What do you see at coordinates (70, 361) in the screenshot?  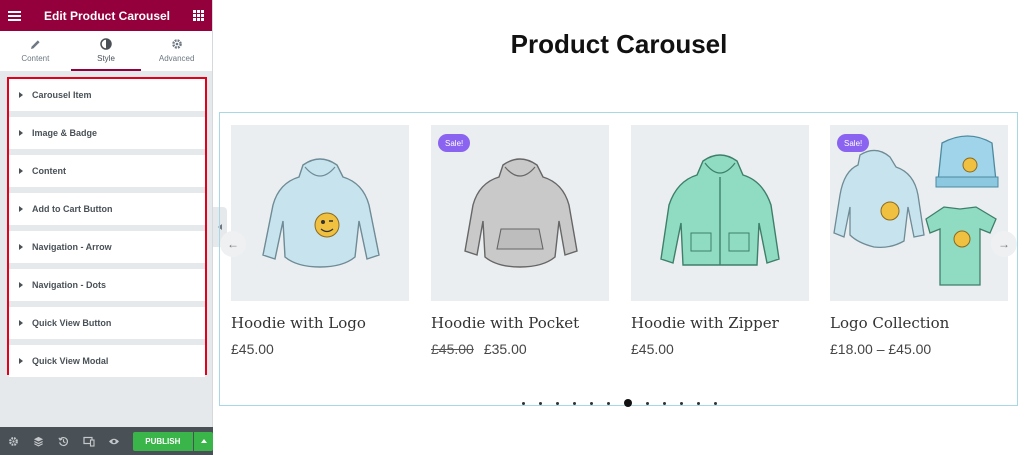 I see `section-label: Quick View Modal` at bounding box center [70, 361].